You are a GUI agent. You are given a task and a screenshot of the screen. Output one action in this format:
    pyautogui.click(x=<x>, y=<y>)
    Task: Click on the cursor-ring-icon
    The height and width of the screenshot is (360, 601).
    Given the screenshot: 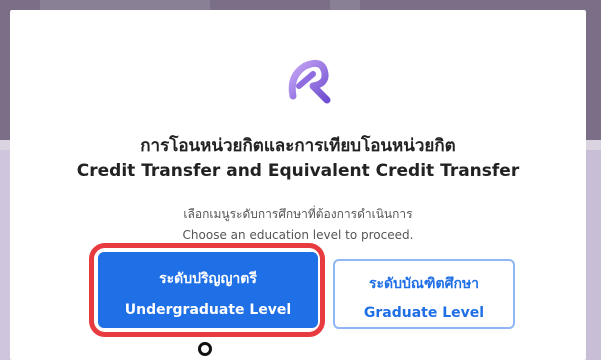 What is the action you would take?
    pyautogui.click(x=205, y=349)
    